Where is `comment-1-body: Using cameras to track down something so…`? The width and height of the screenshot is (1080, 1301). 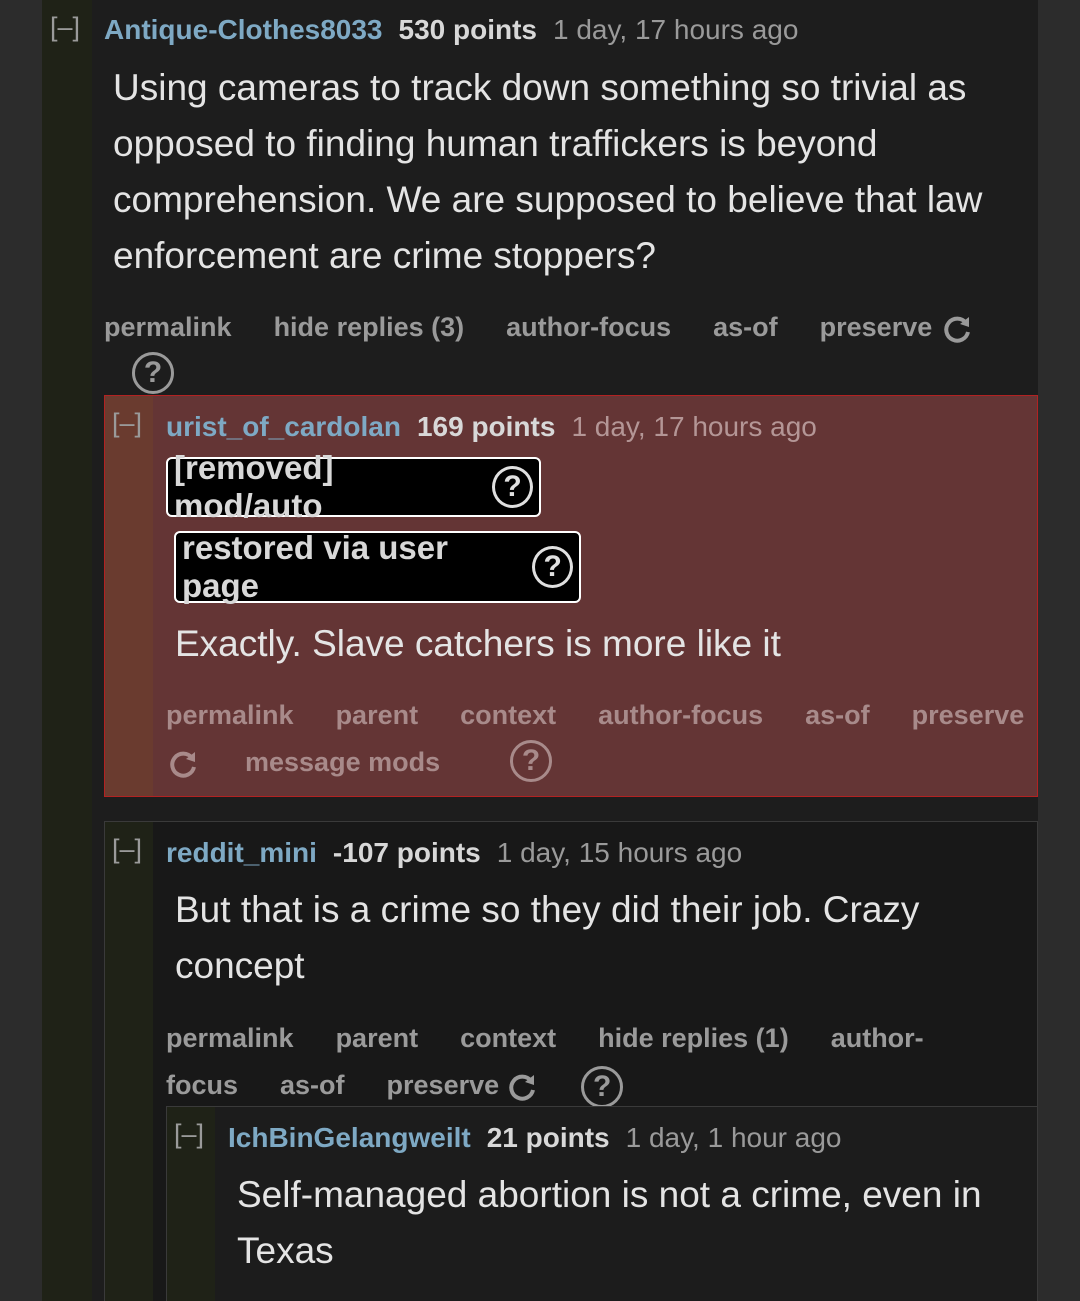
comment-1-body: Using cameras to track down something so… is located at coordinates (548, 171).